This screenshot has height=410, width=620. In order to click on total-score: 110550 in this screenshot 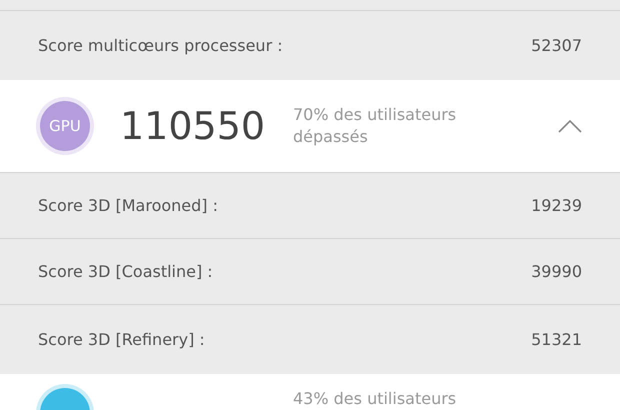, I will do `click(191, 126)`.